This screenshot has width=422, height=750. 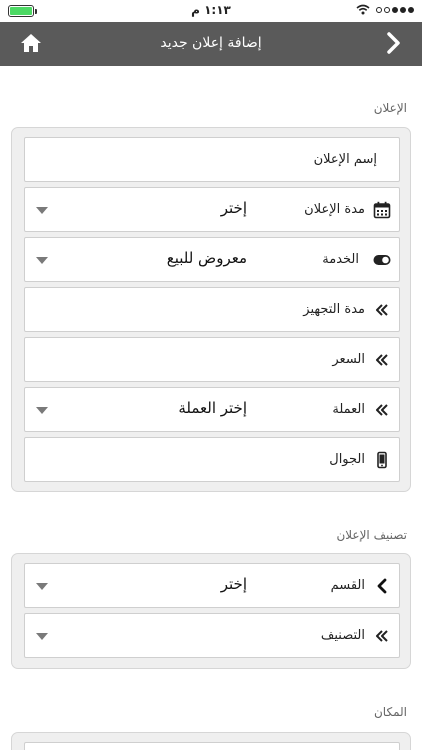 I want to click on price-field: السعر, so click(x=212, y=359).